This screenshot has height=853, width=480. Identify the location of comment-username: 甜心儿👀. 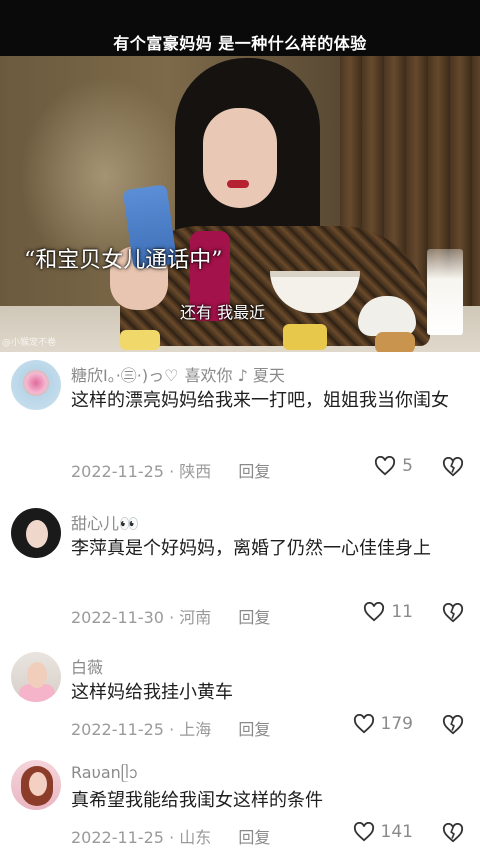
(105, 522).